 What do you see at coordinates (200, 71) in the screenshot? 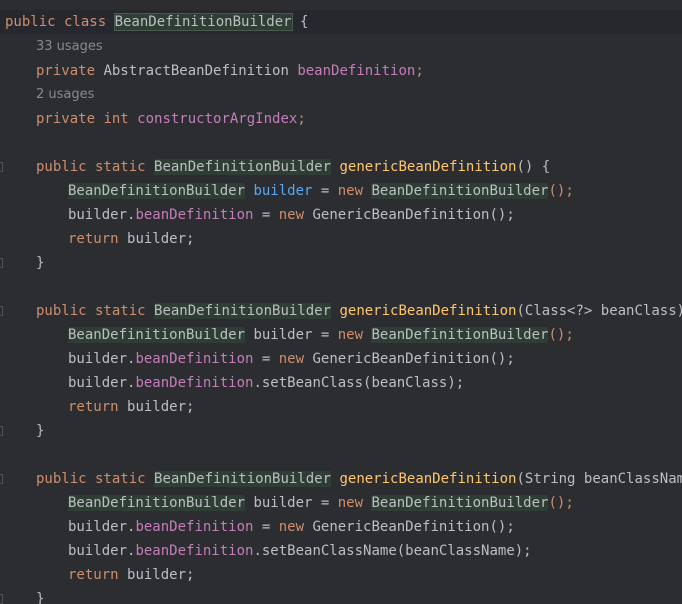
I see `field-type: AbstractBeanDefinition` at bounding box center [200, 71].